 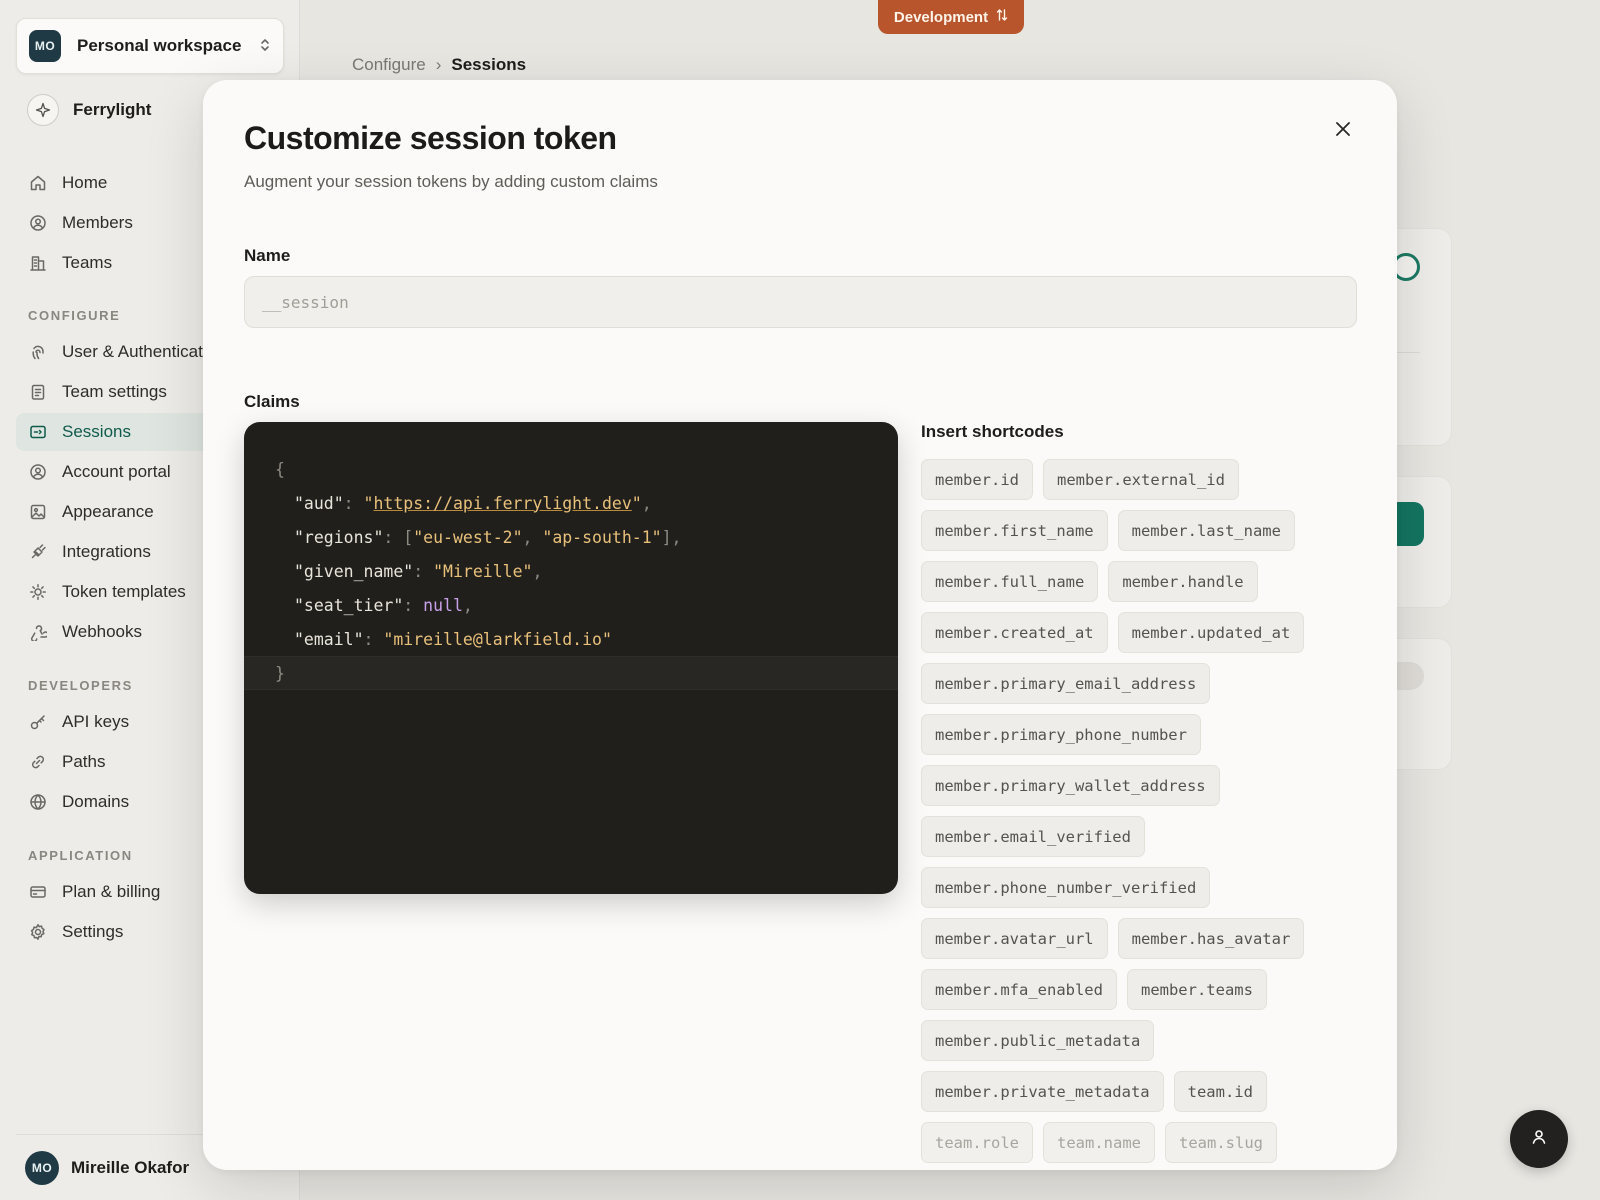 I want to click on session-icon, so click(x=38, y=432).